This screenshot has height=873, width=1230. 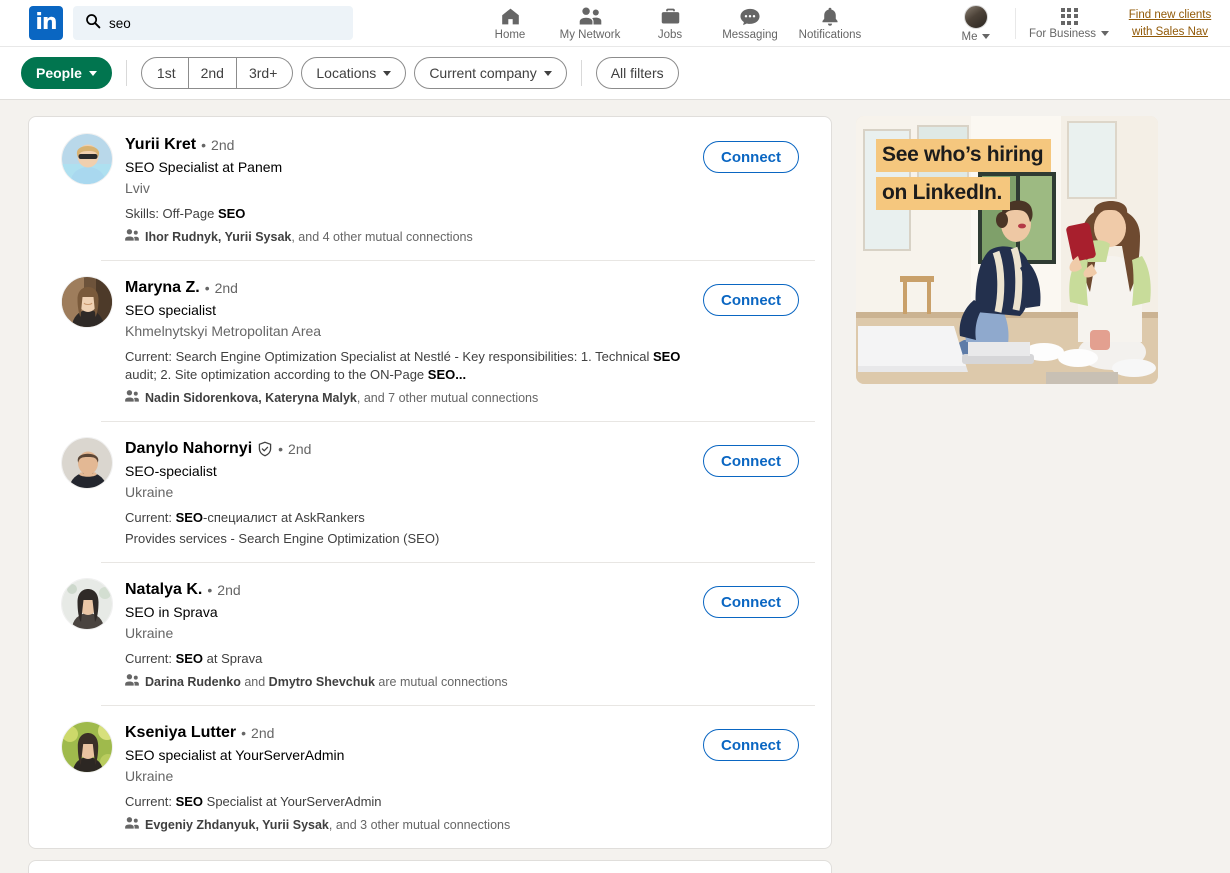 I want to click on linkedin-logo: in, so click(x=46, y=23).